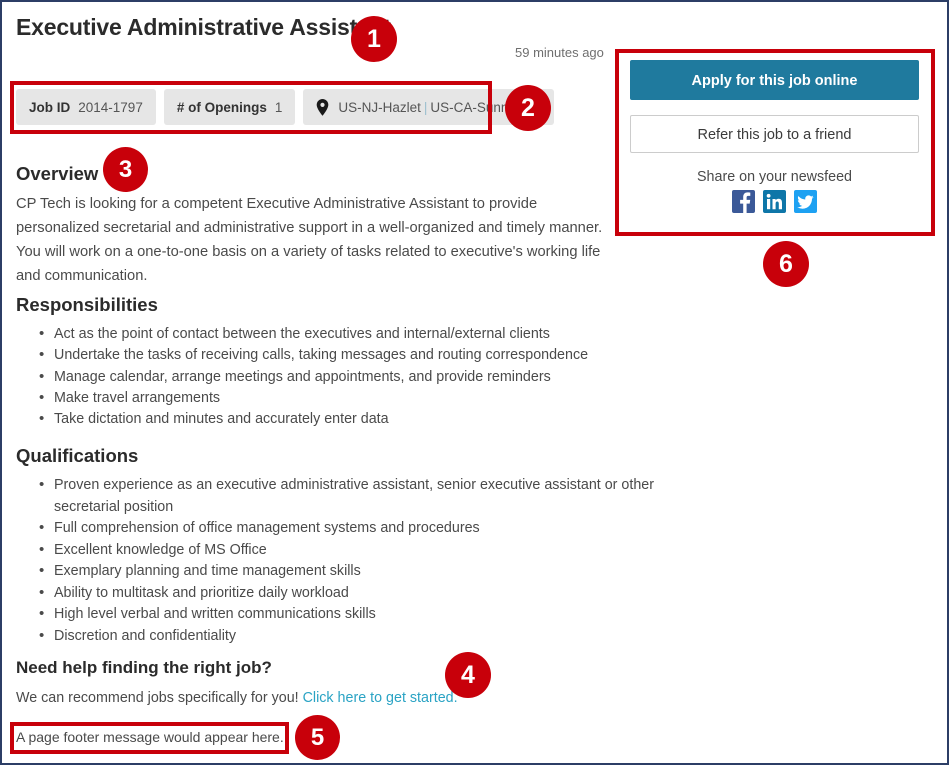 Image resolution: width=949 pixels, height=765 pixels. I want to click on annotation-badge-6: 6, so click(786, 264).